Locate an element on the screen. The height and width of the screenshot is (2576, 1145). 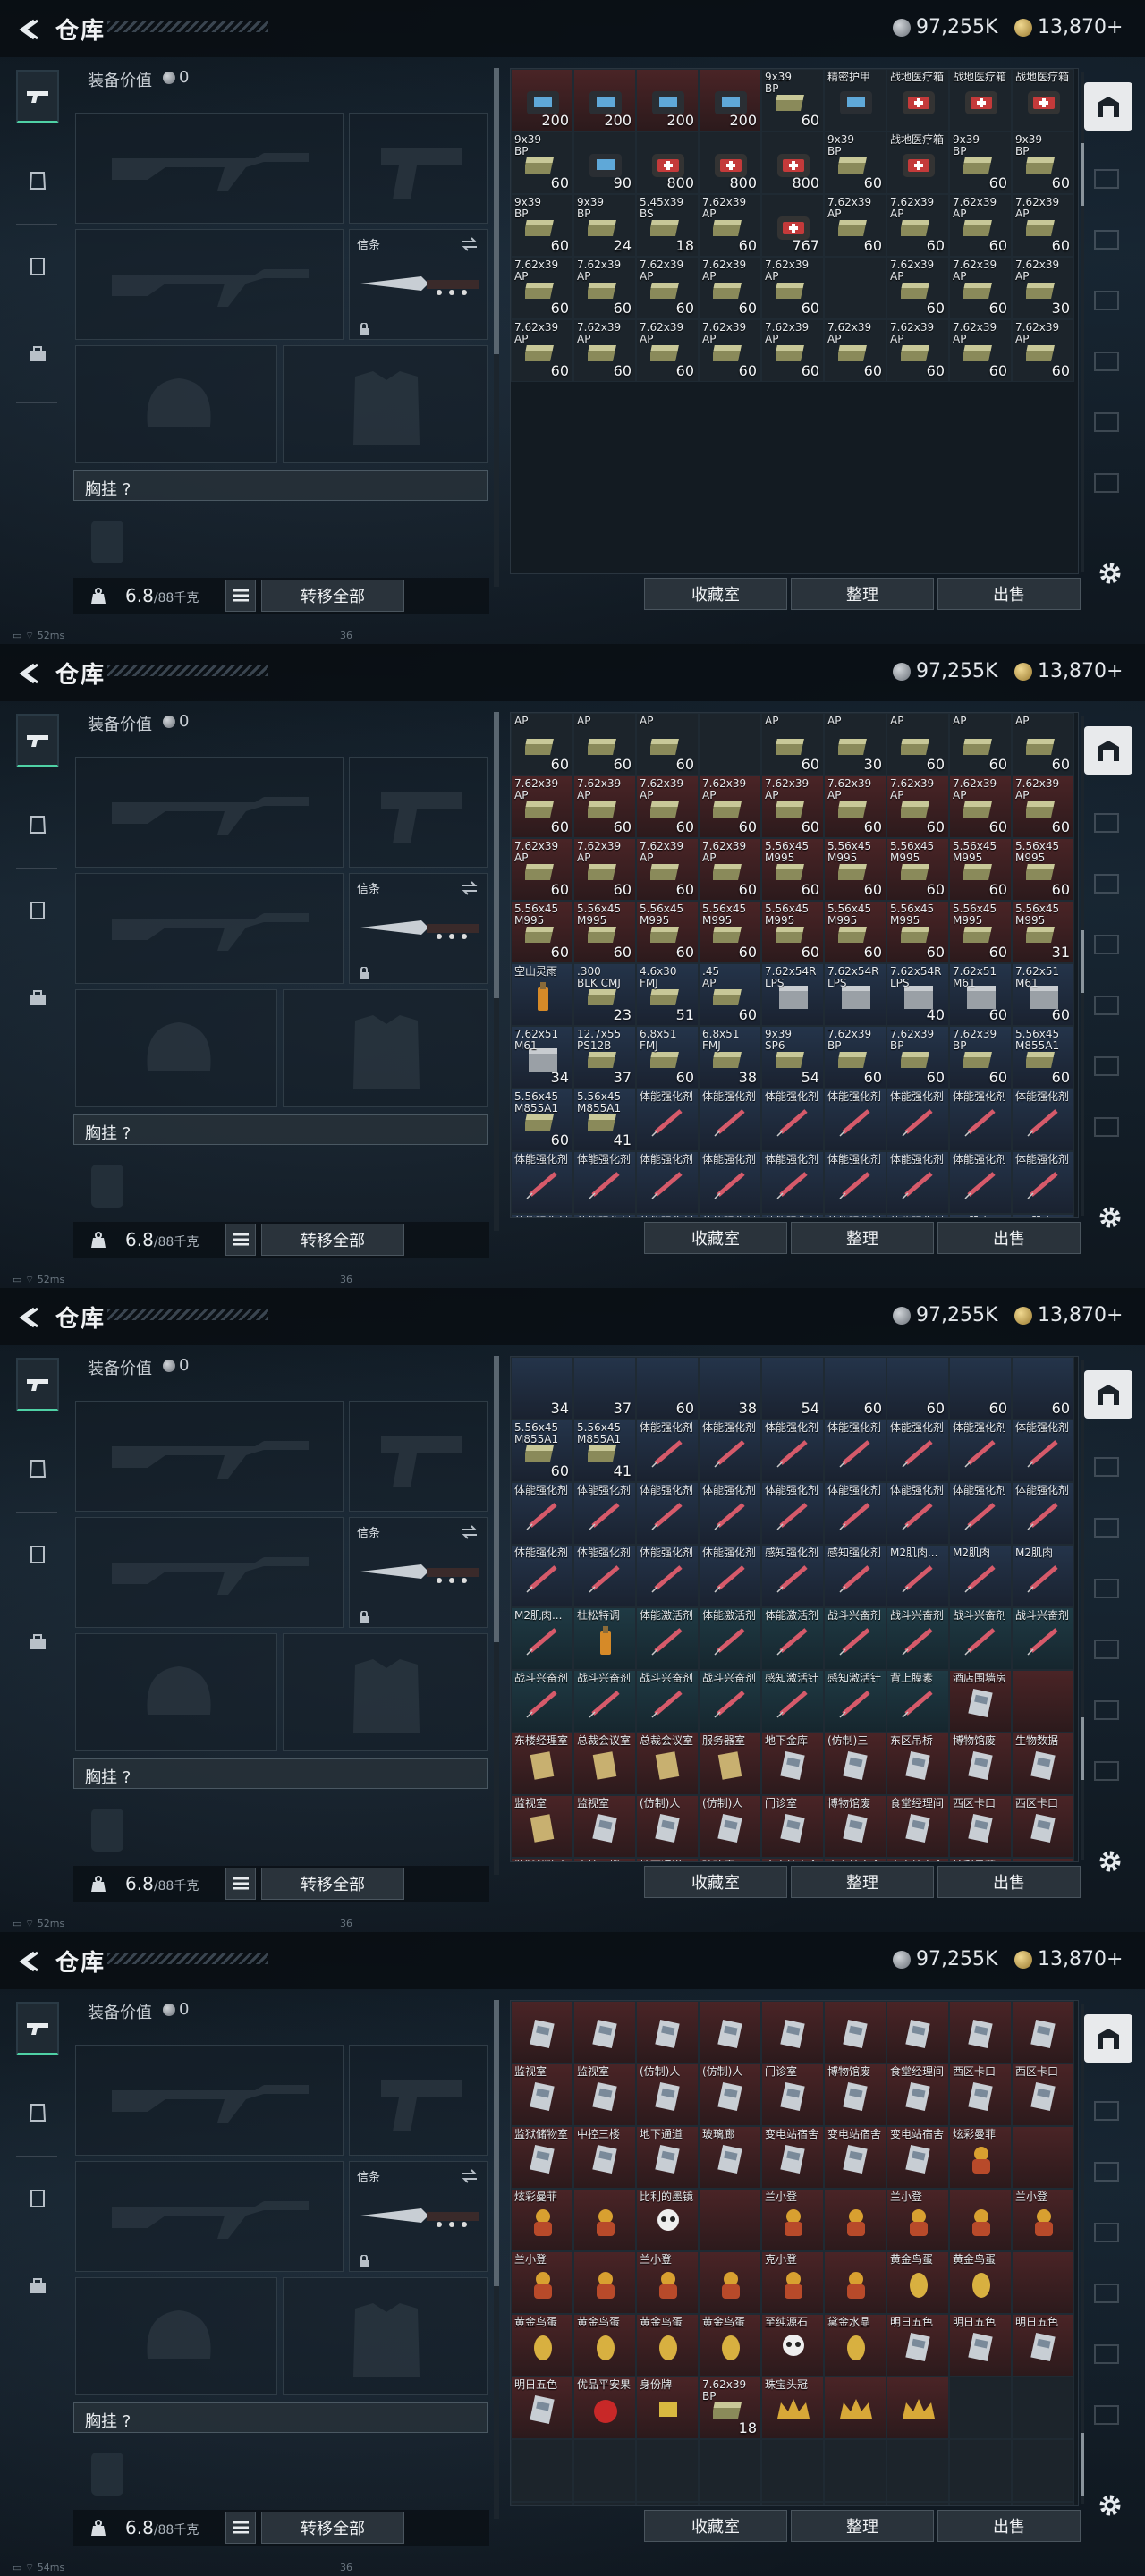
inventory-item: 战斗兴奋剂 is located at coordinates (604, 1701).